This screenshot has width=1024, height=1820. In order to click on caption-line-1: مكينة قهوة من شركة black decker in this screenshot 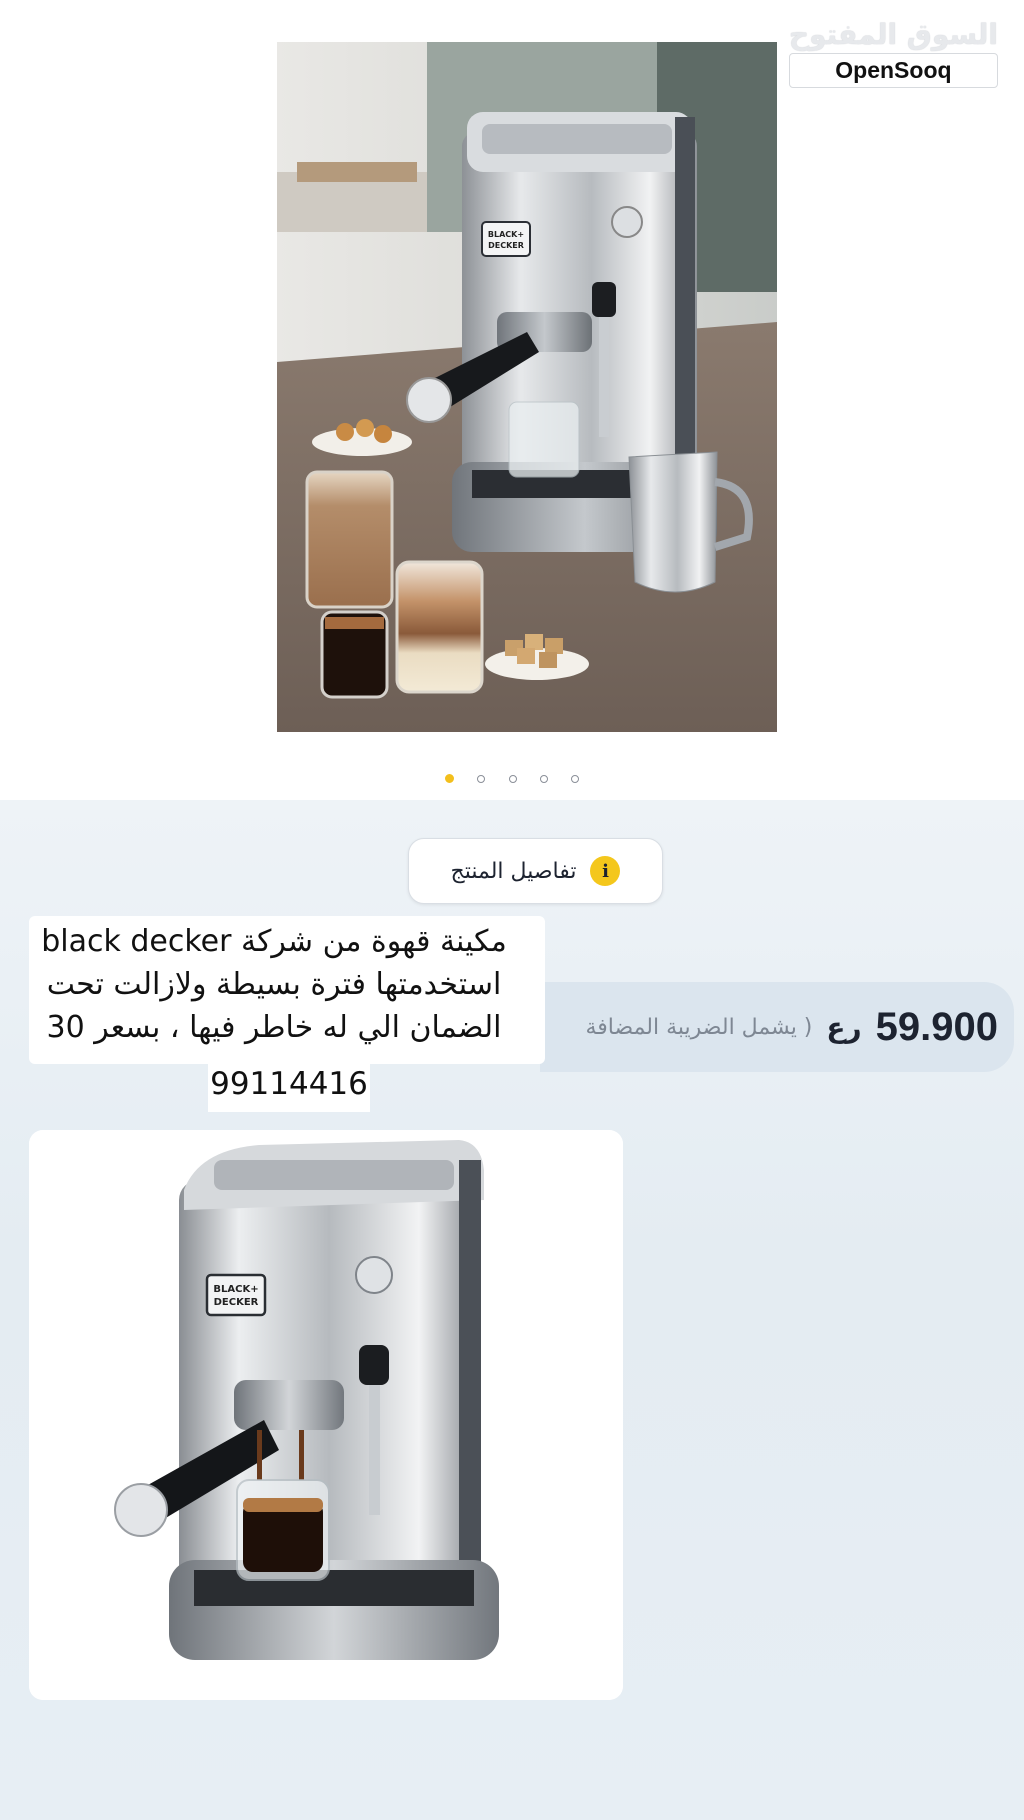, I will do `click(274, 941)`.